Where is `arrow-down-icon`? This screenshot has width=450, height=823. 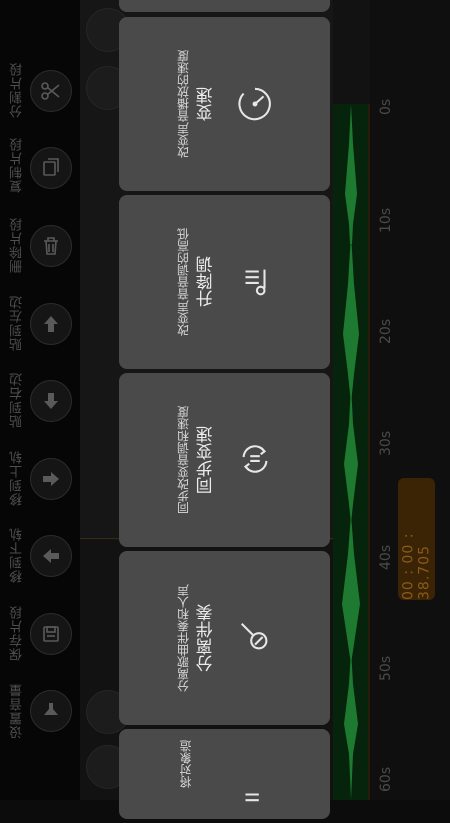
arrow-down-icon is located at coordinates (51, 401).